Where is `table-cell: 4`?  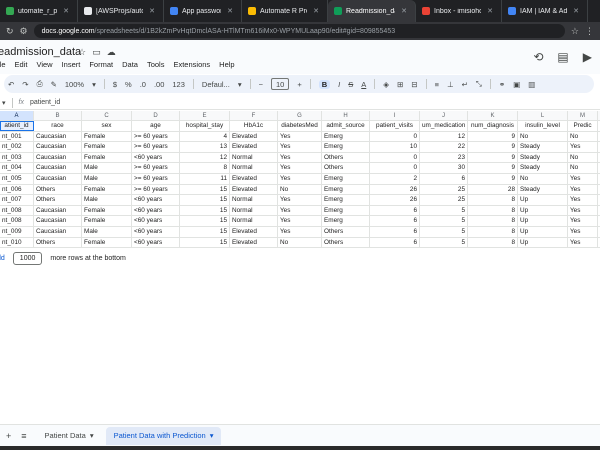 table-cell: 4 is located at coordinates (205, 136).